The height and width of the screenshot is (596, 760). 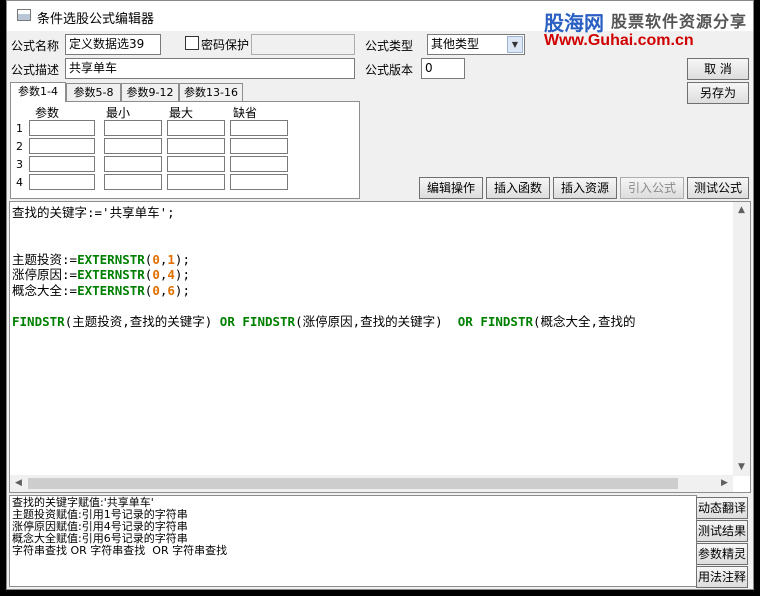 I want to click on param-header-default: 缺省, so click(x=245, y=113).